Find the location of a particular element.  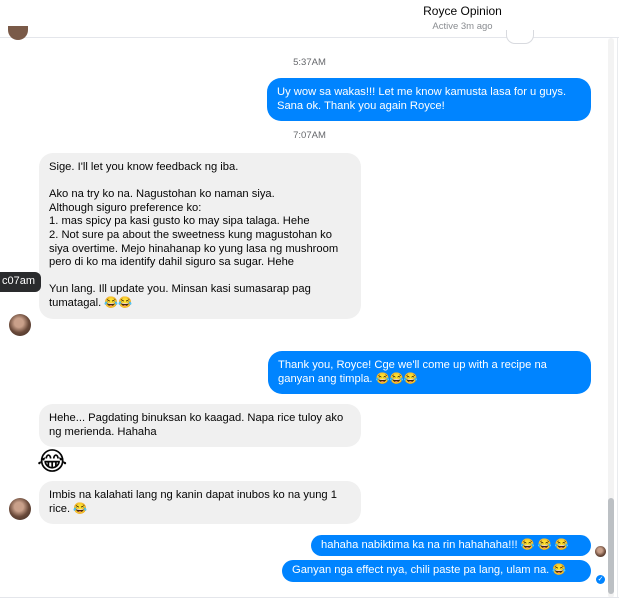

timestamp: 7:07AM is located at coordinates (309, 135).